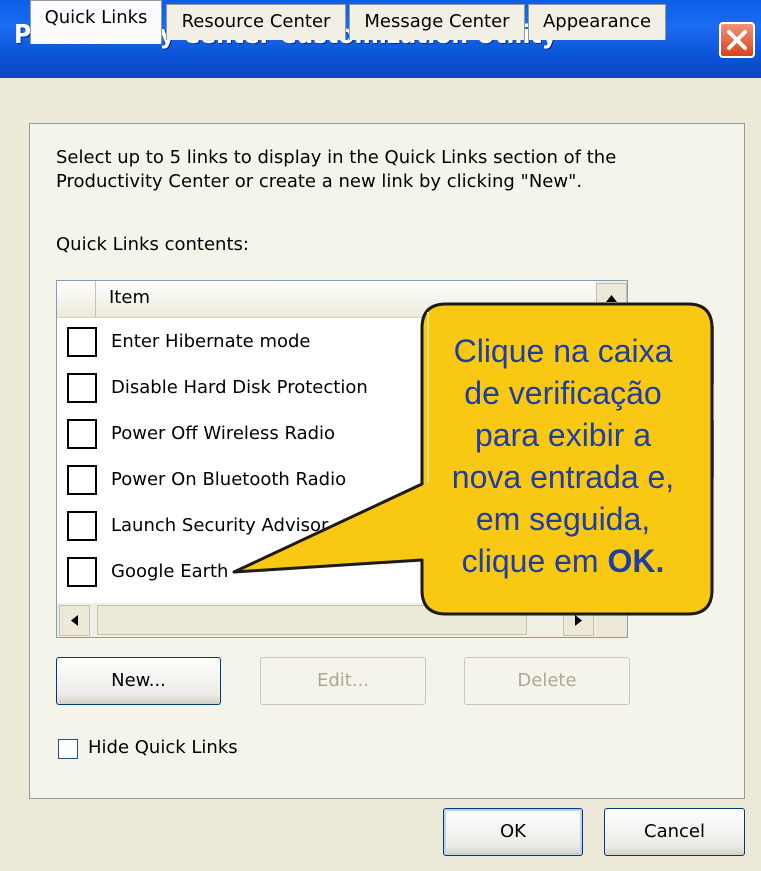 The height and width of the screenshot is (871, 761). I want to click on item-label: Power Off Wireless Radio, so click(223, 433).